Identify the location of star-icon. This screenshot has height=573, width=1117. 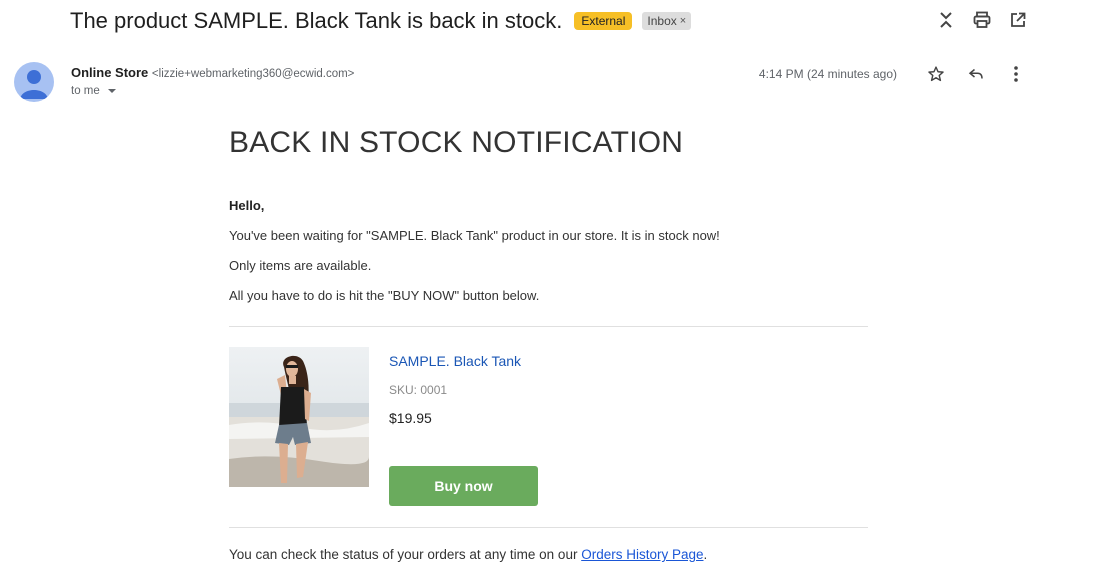
(936, 74).